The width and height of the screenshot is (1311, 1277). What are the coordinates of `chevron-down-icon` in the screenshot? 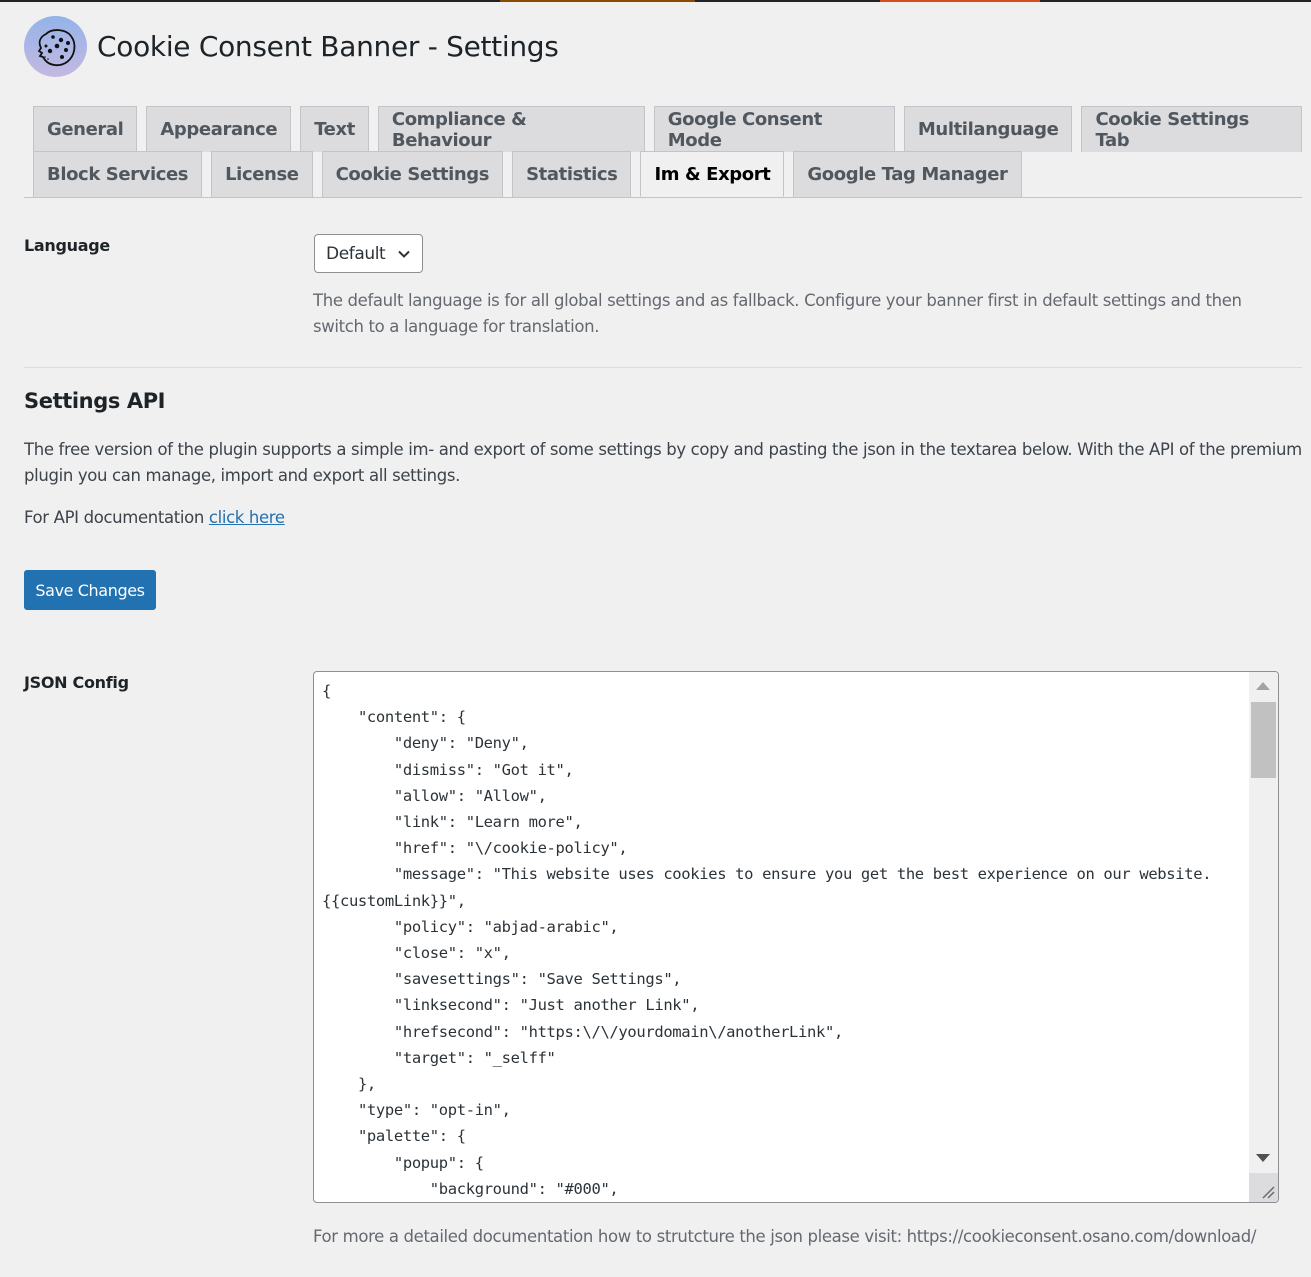 It's located at (404, 256).